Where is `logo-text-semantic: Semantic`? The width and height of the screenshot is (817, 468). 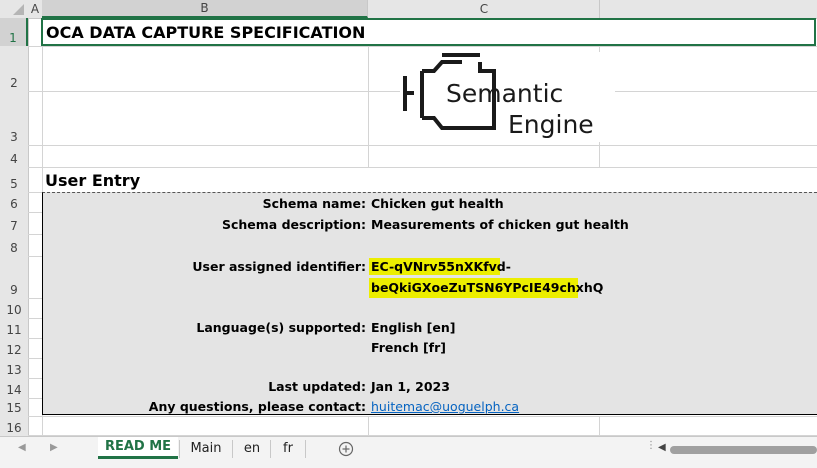
logo-text-semantic: Semantic is located at coordinates (505, 93).